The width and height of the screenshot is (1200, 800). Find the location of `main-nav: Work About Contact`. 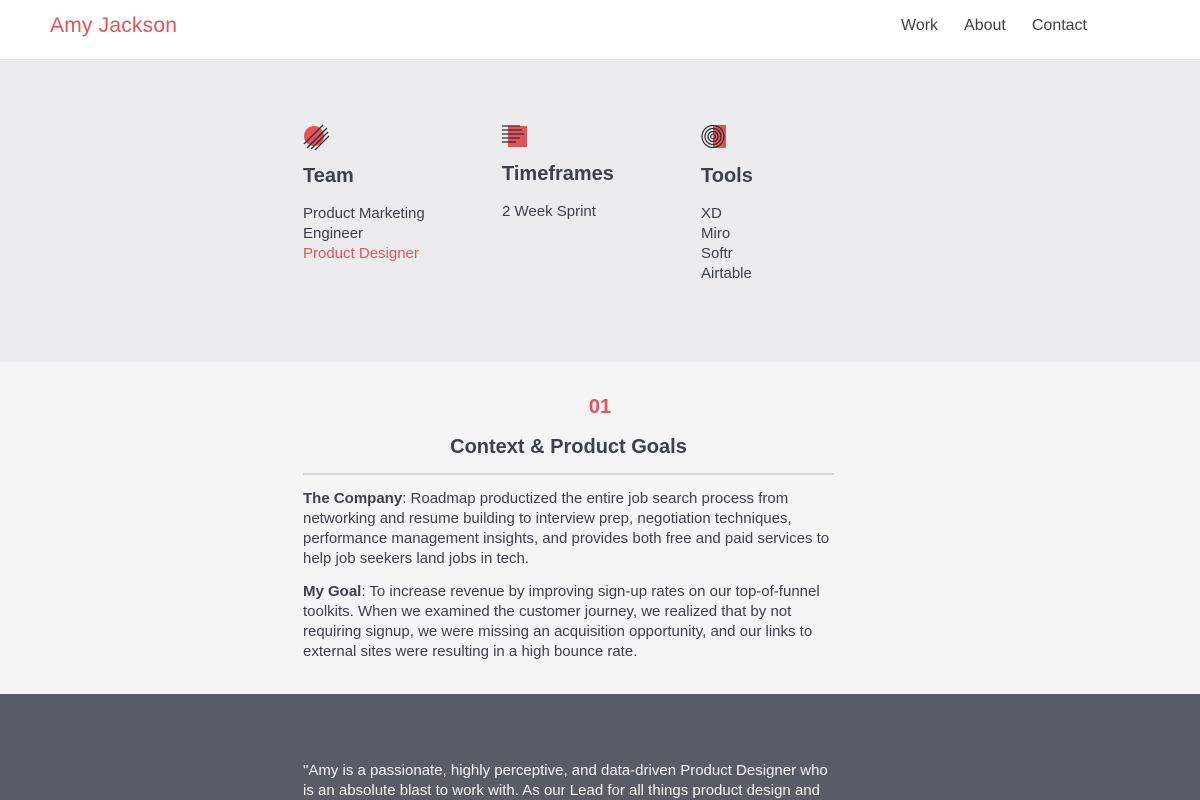

main-nav: Work About Contact is located at coordinates (981, 26).